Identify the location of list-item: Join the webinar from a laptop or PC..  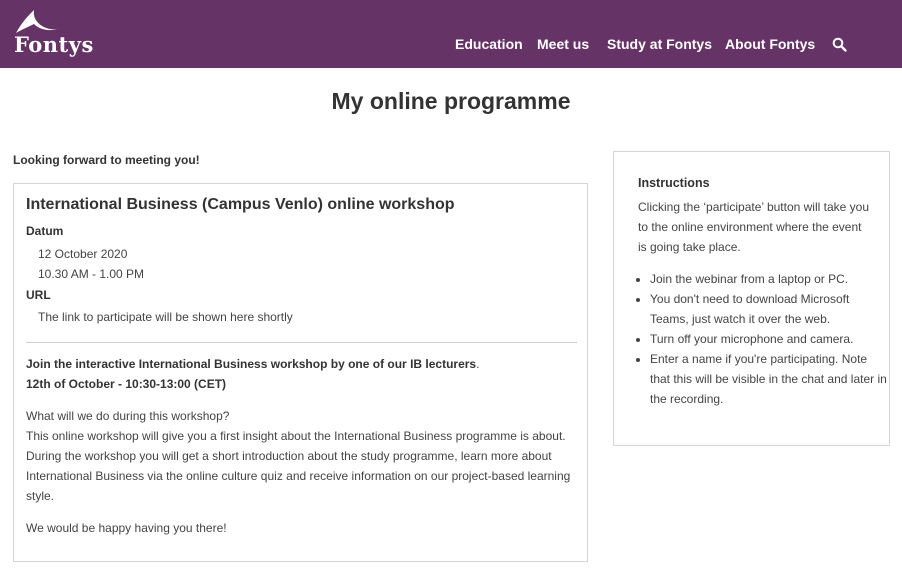
(770, 279).